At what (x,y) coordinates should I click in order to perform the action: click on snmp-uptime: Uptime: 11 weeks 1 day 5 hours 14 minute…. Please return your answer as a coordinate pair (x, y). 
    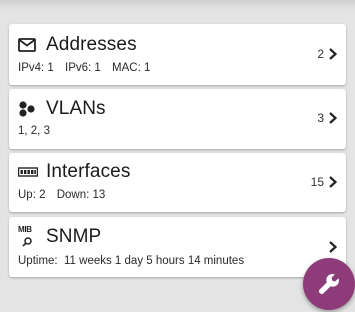
    Looking at the image, I should click on (131, 261).